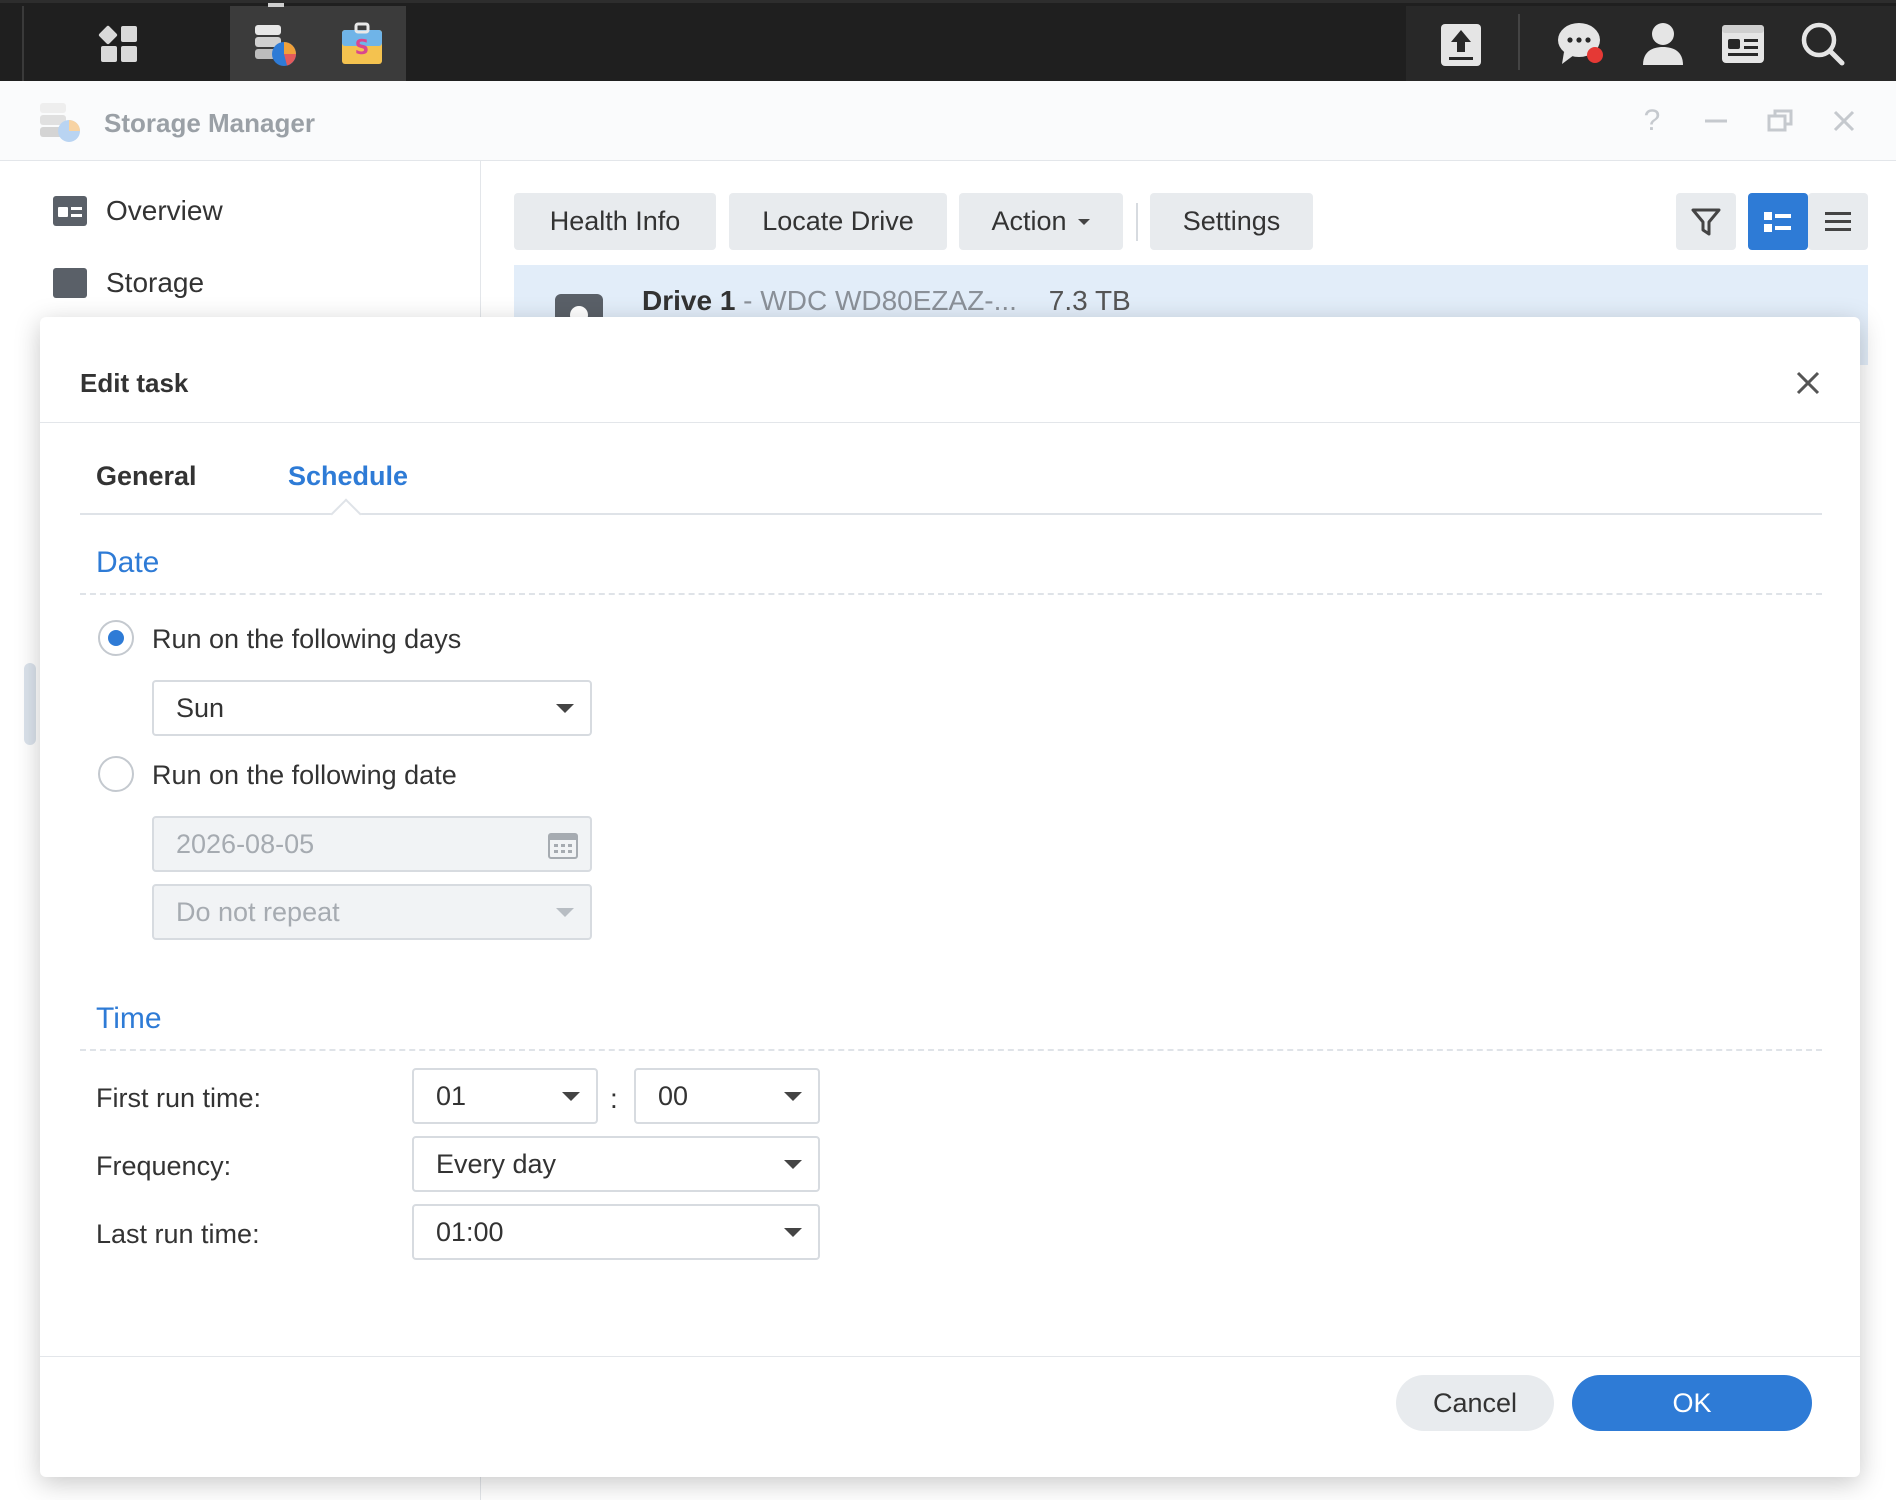 The height and width of the screenshot is (1500, 1896). I want to click on help-button: ?, so click(1652, 121).